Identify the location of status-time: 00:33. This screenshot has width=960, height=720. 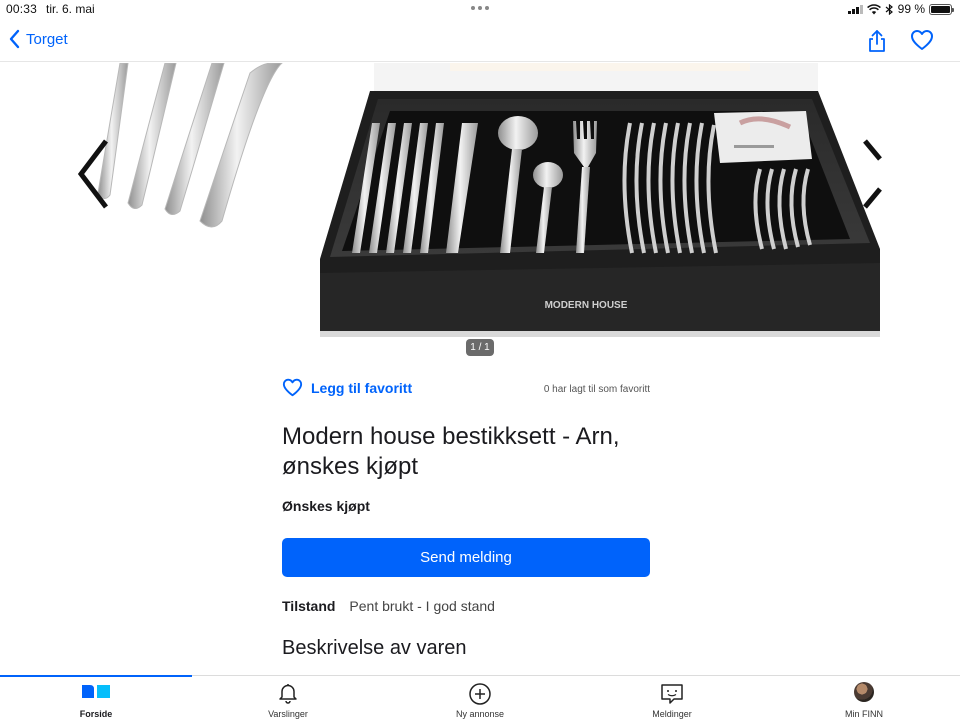
(22, 9).